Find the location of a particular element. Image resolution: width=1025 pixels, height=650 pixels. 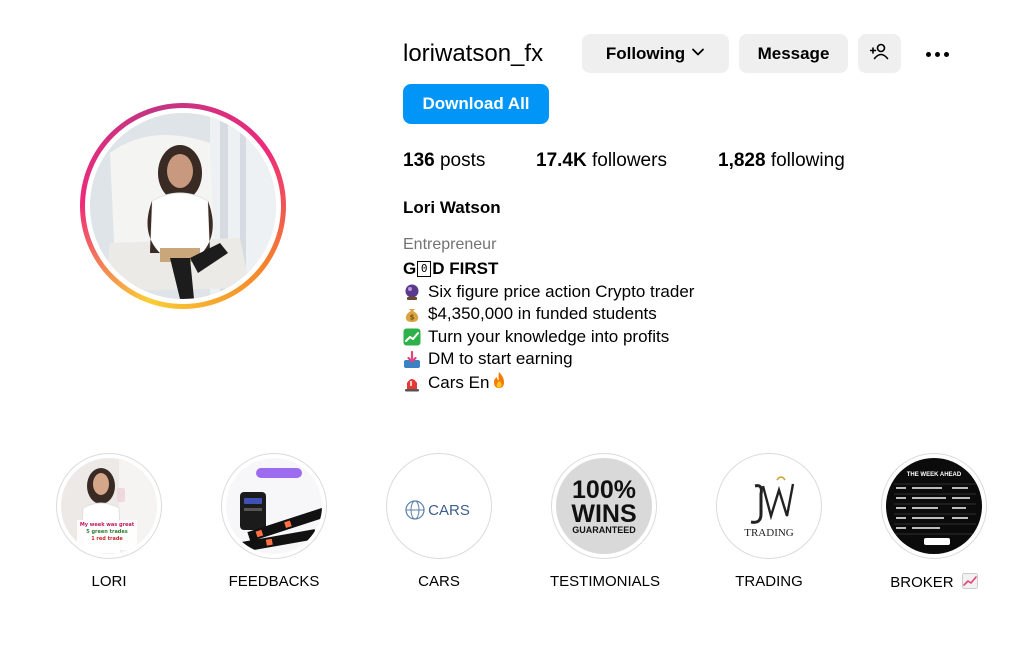

highlight-cover-ring: THE WEEK AHEAD is located at coordinates (934, 506).